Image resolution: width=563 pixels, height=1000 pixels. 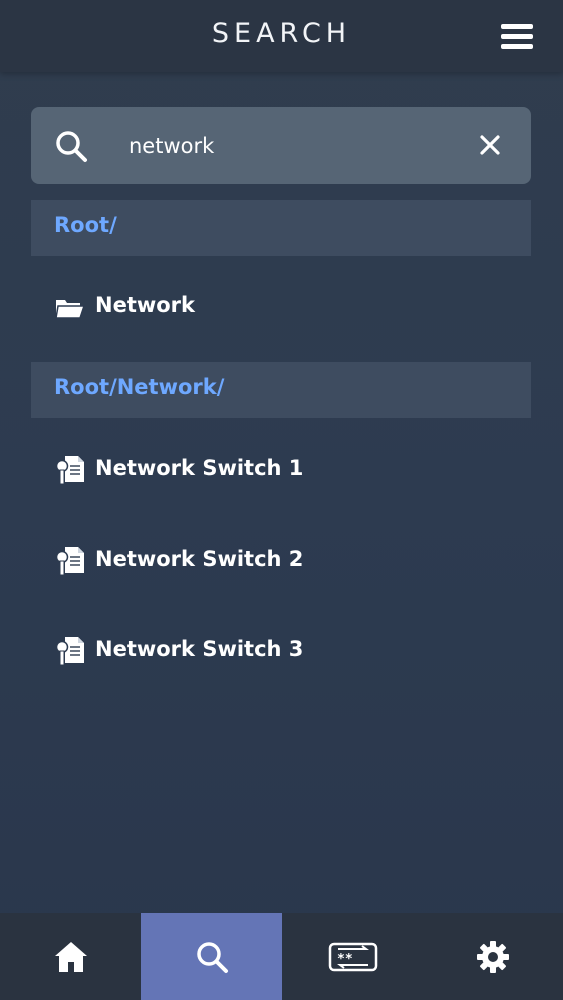 I want to click on group-header-root: Root/, so click(x=281, y=228).